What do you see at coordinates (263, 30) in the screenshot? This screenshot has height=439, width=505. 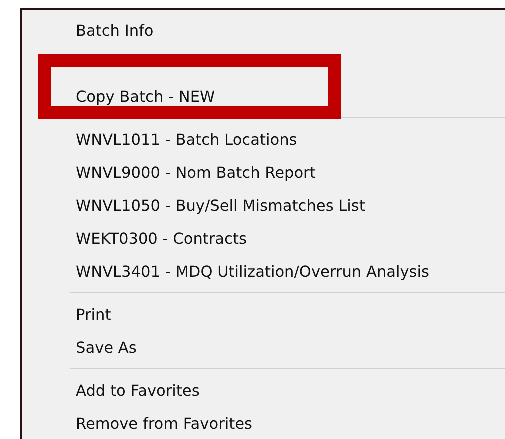 I see `menu-item: Batch Info` at bounding box center [263, 30].